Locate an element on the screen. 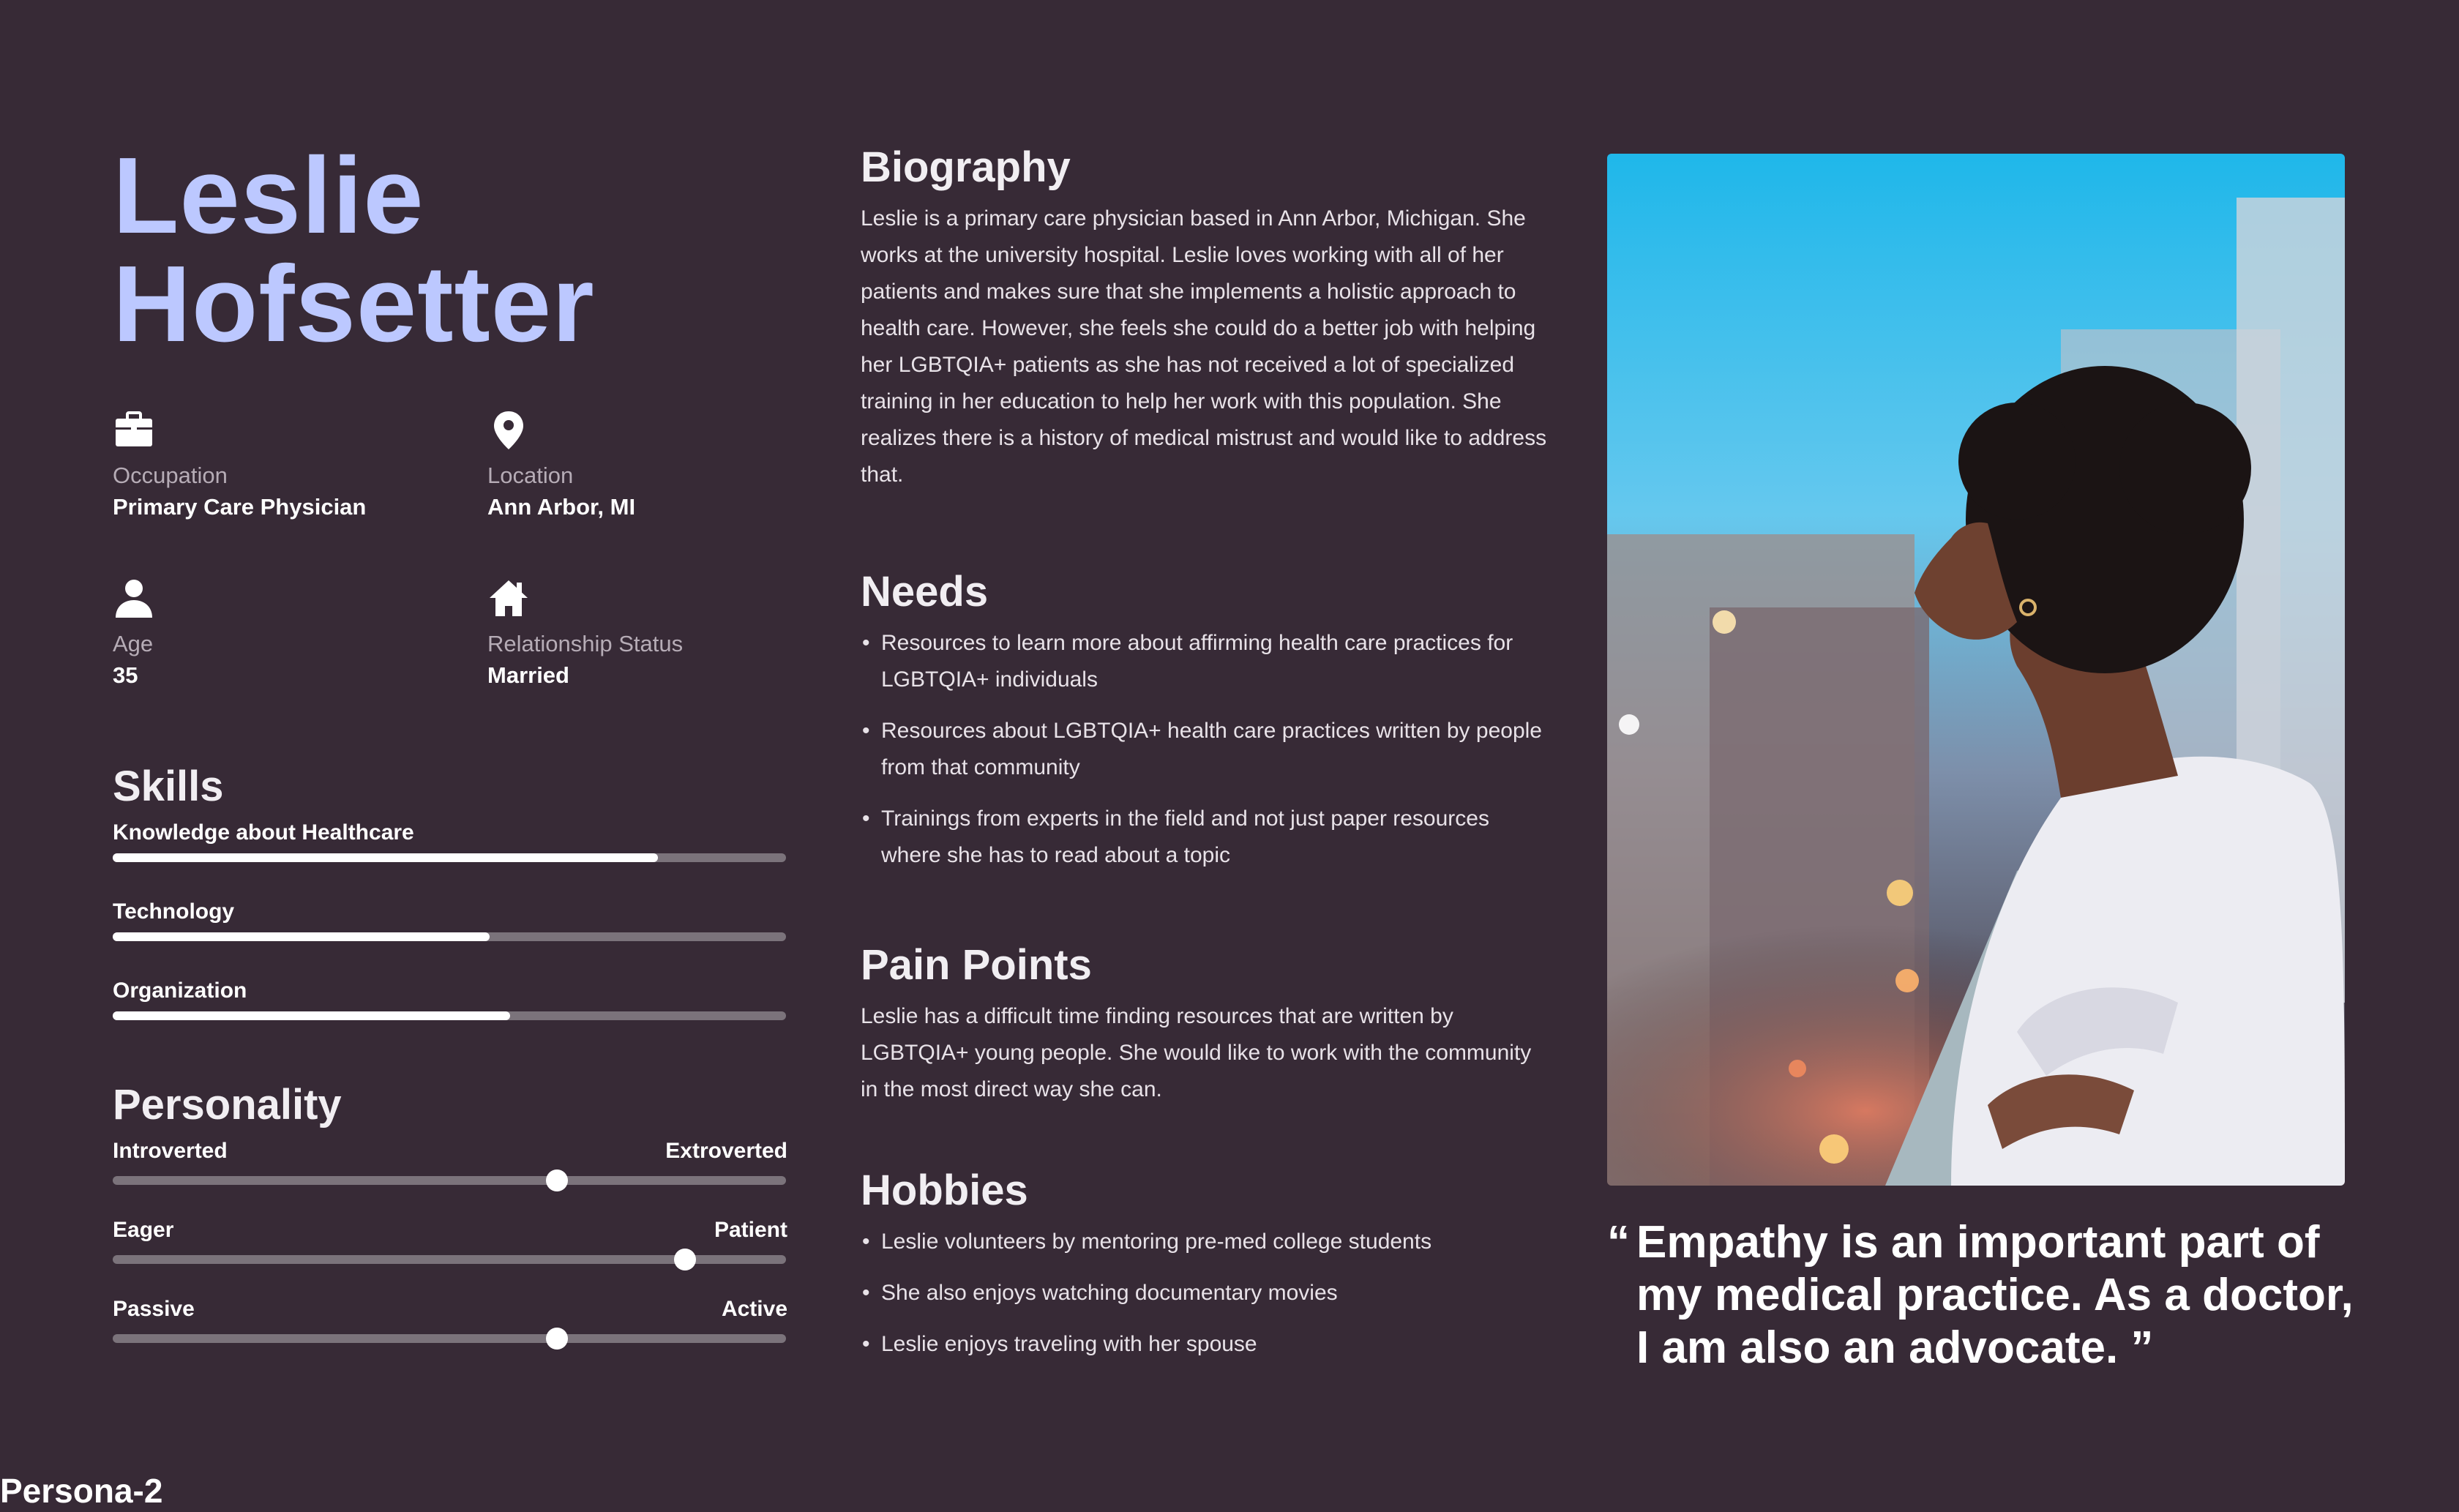 Image resolution: width=2459 pixels, height=1512 pixels. trait-slider: Eager Patient is located at coordinates (450, 1252).